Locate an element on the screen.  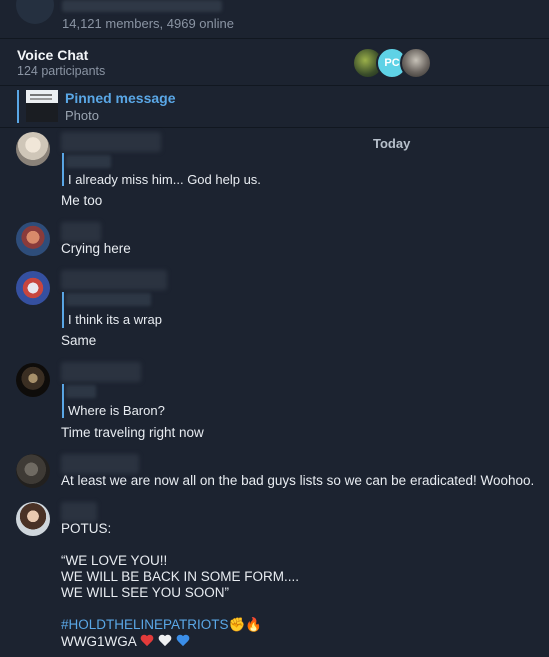
message-text: “WE LOVE YOU!! is located at coordinates (114, 560).